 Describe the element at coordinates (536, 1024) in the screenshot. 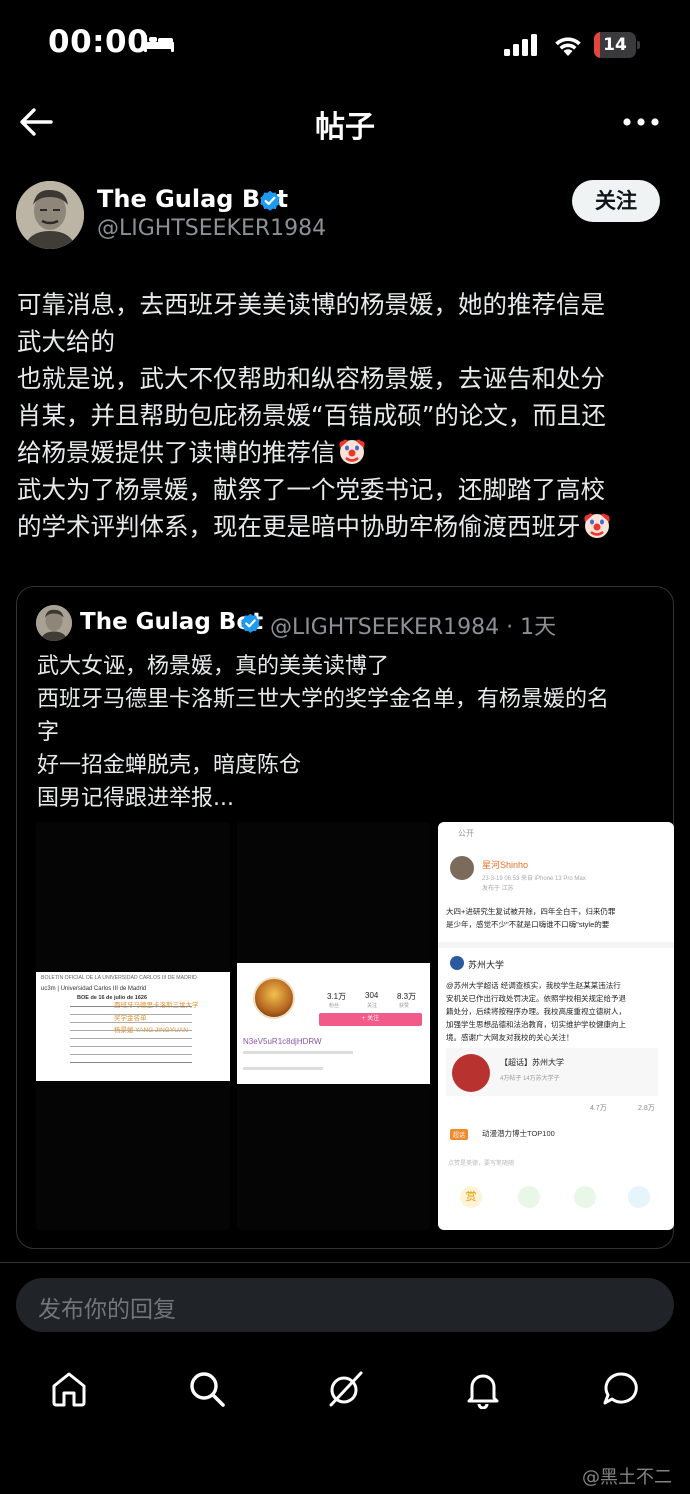

I see `org-text: 加强学生思想品德和法治教育，切实维护学校健康向上` at that location.